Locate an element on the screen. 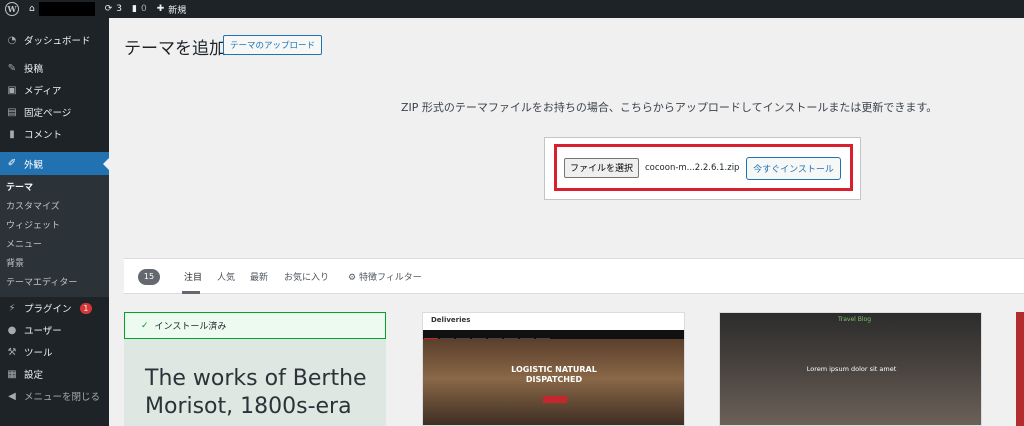 Image resolution: width=1024 pixels, height=426 pixels. sidebar-item-label: メディア is located at coordinates (43, 91).